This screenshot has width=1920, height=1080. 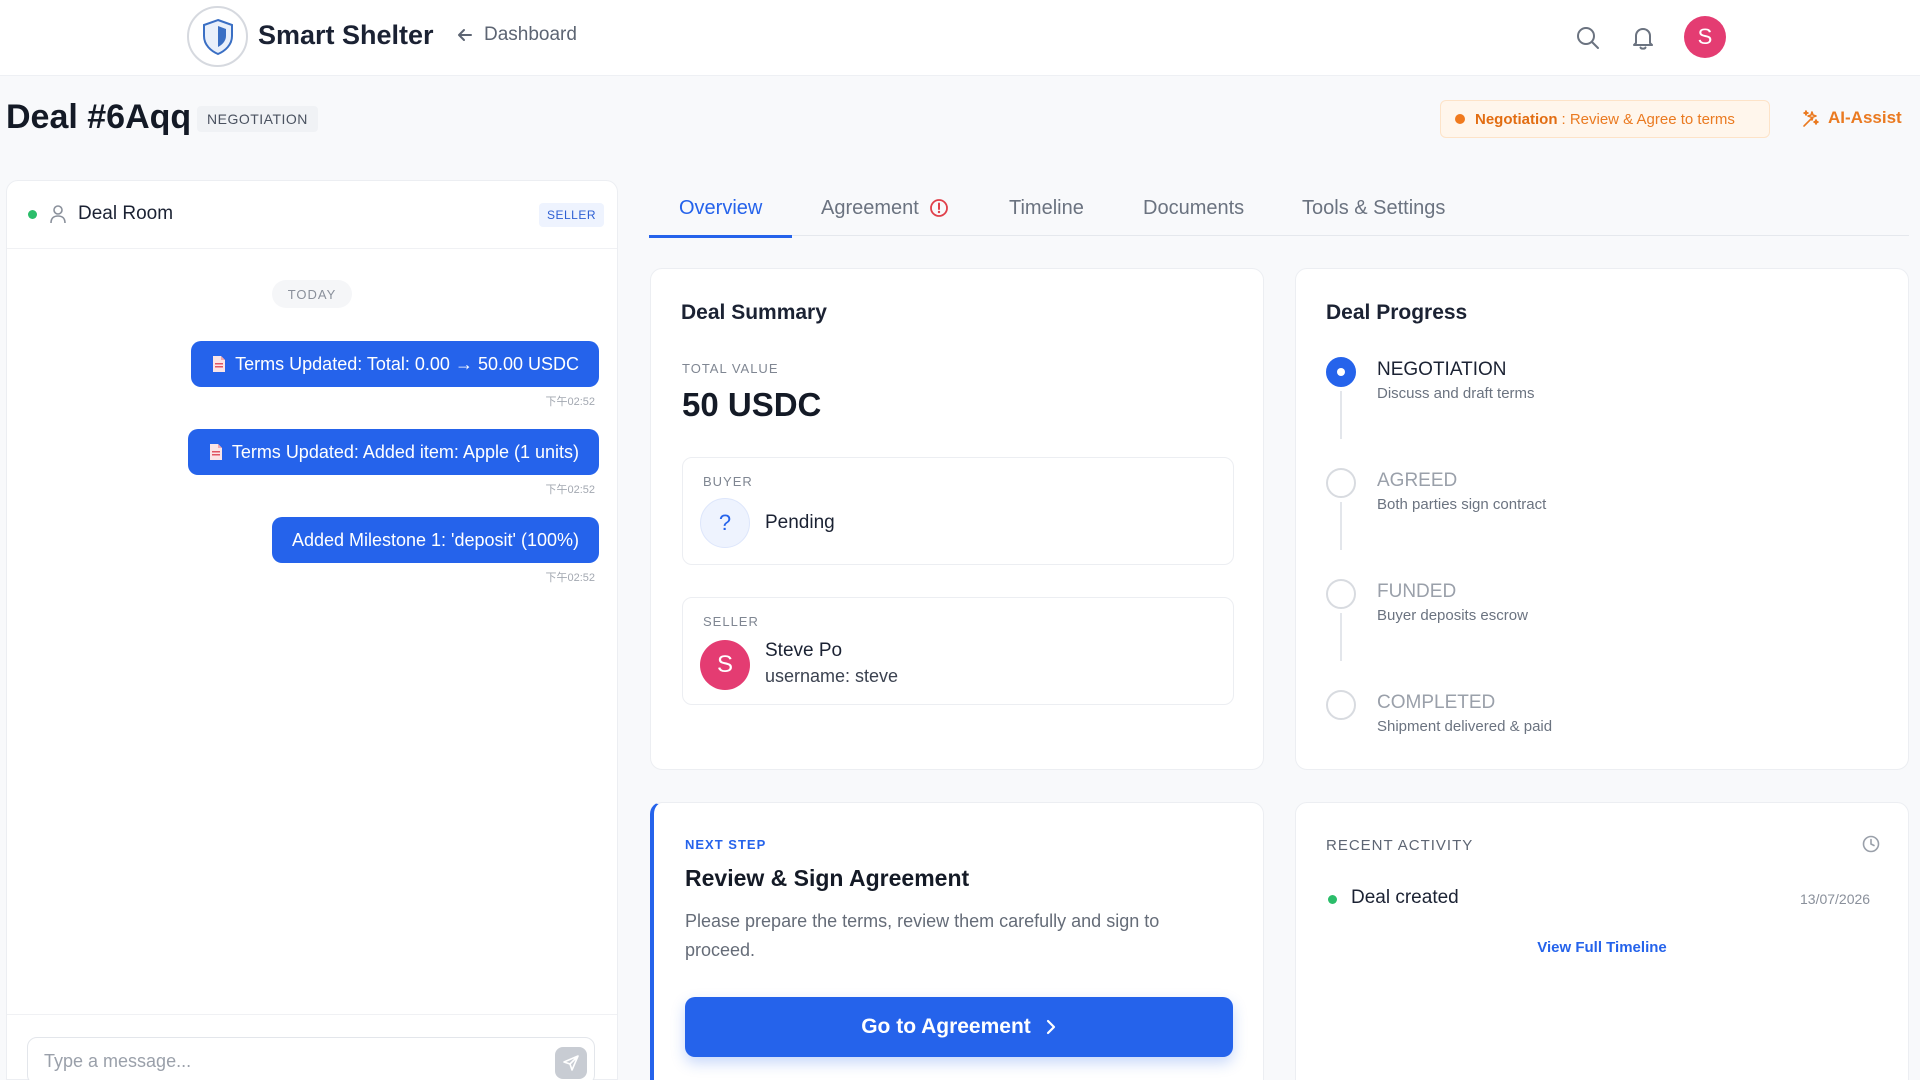 I want to click on tab-label: Overview, so click(x=721, y=207).